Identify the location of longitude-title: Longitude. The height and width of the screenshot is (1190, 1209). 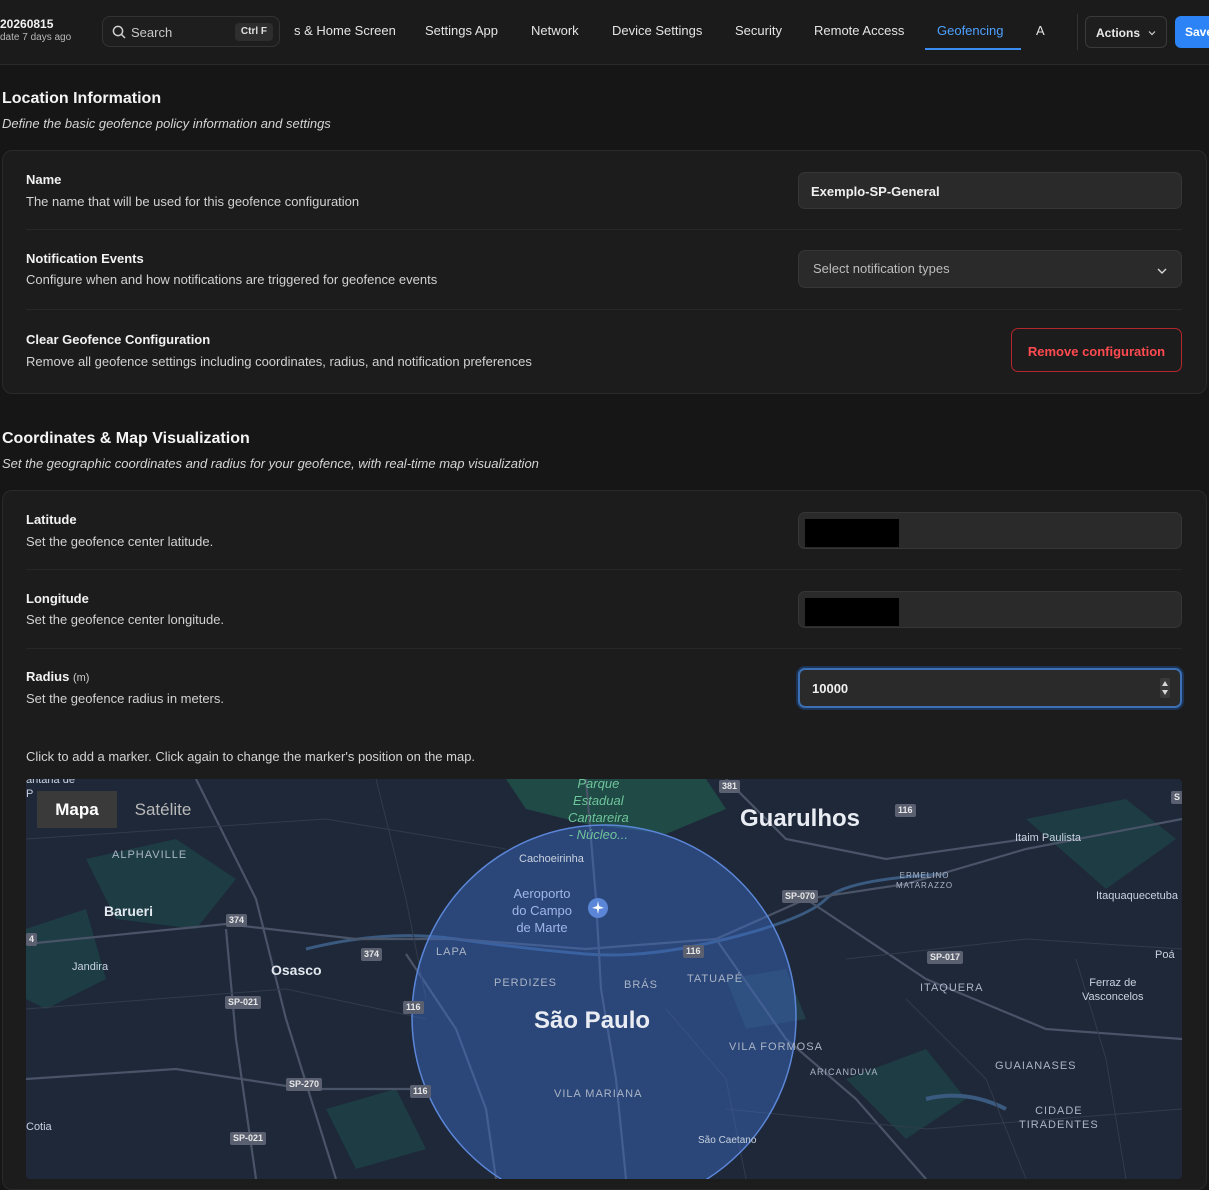
(57, 598).